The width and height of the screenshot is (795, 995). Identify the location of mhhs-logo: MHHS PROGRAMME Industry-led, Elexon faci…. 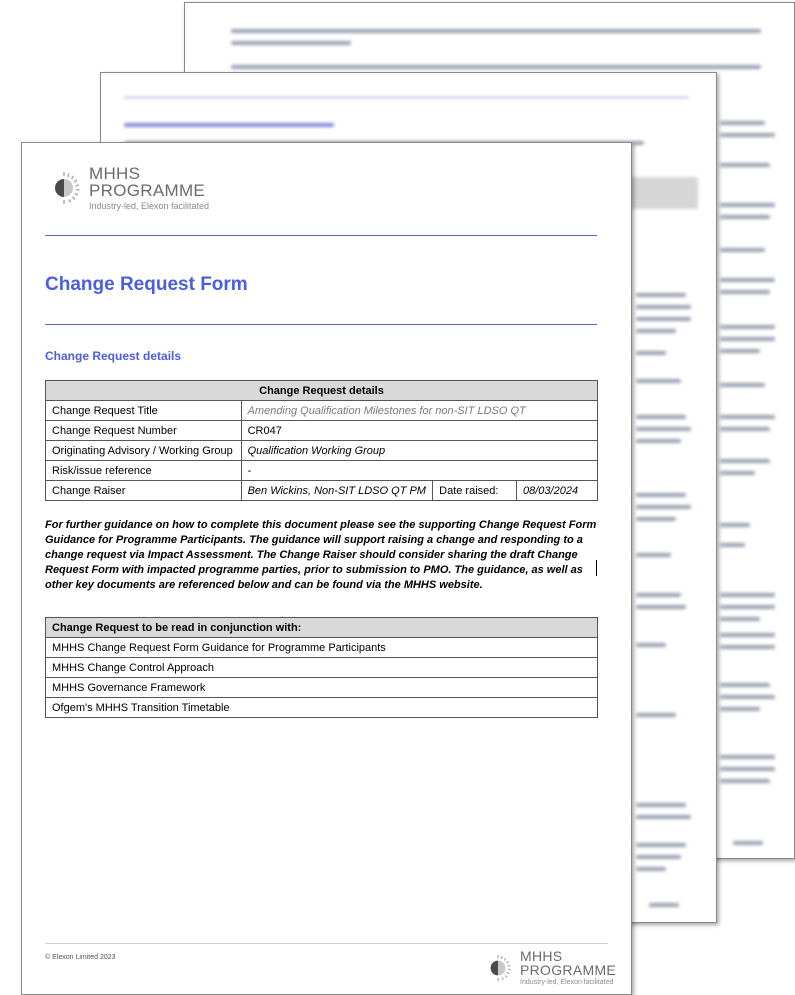
(128, 188).